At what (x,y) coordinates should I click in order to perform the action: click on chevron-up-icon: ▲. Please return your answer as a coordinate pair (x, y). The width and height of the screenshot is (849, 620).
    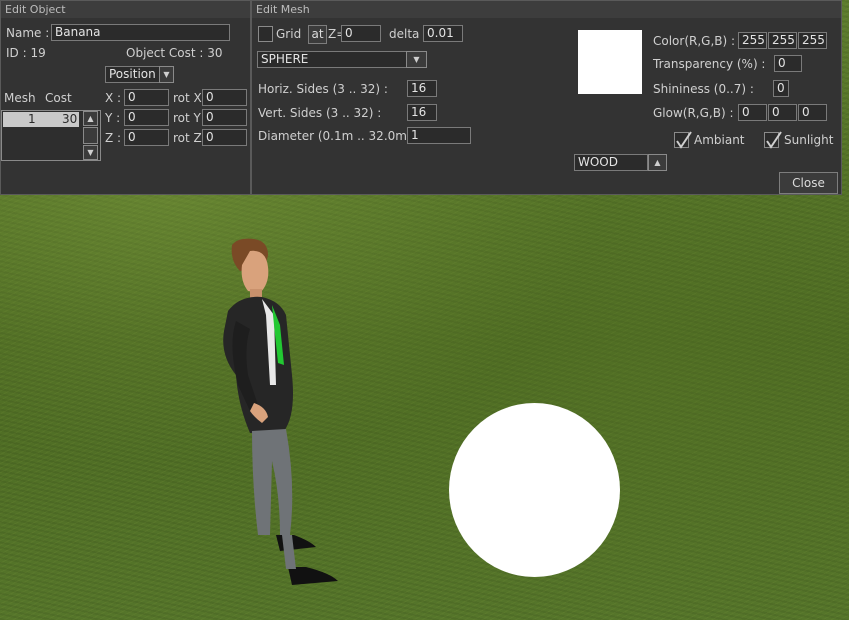
    Looking at the image, I should click on (657, 162).